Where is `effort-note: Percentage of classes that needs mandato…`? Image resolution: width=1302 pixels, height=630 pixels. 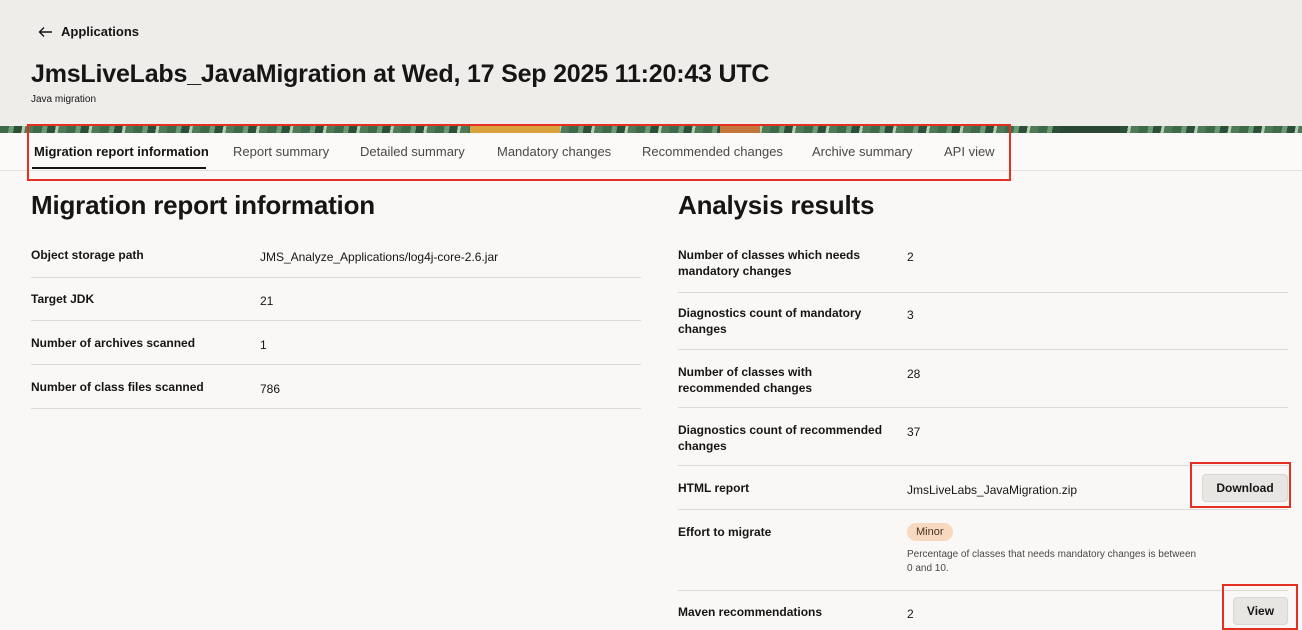
effort-note: Percentage of classes that needs mandato… is located at coordinates (1052, 561).